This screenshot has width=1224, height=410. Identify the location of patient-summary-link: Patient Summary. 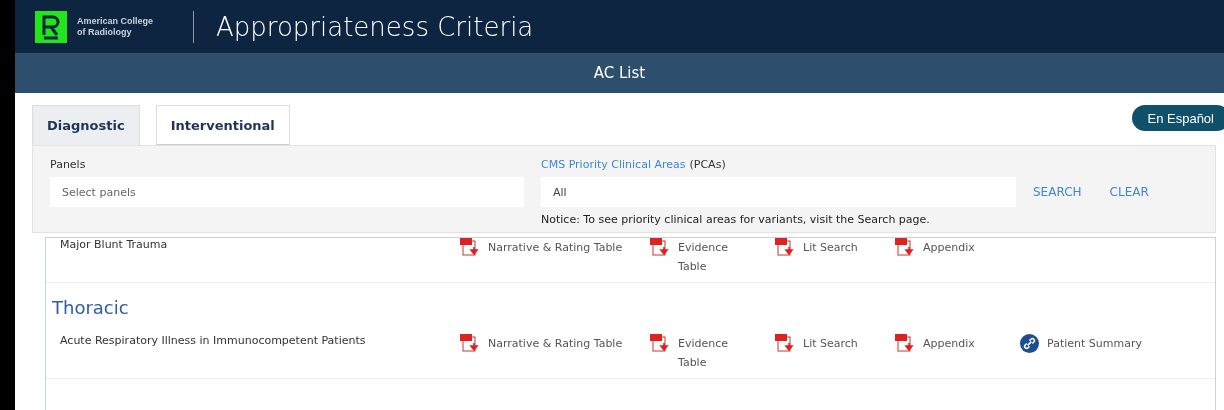
(1110, 343).